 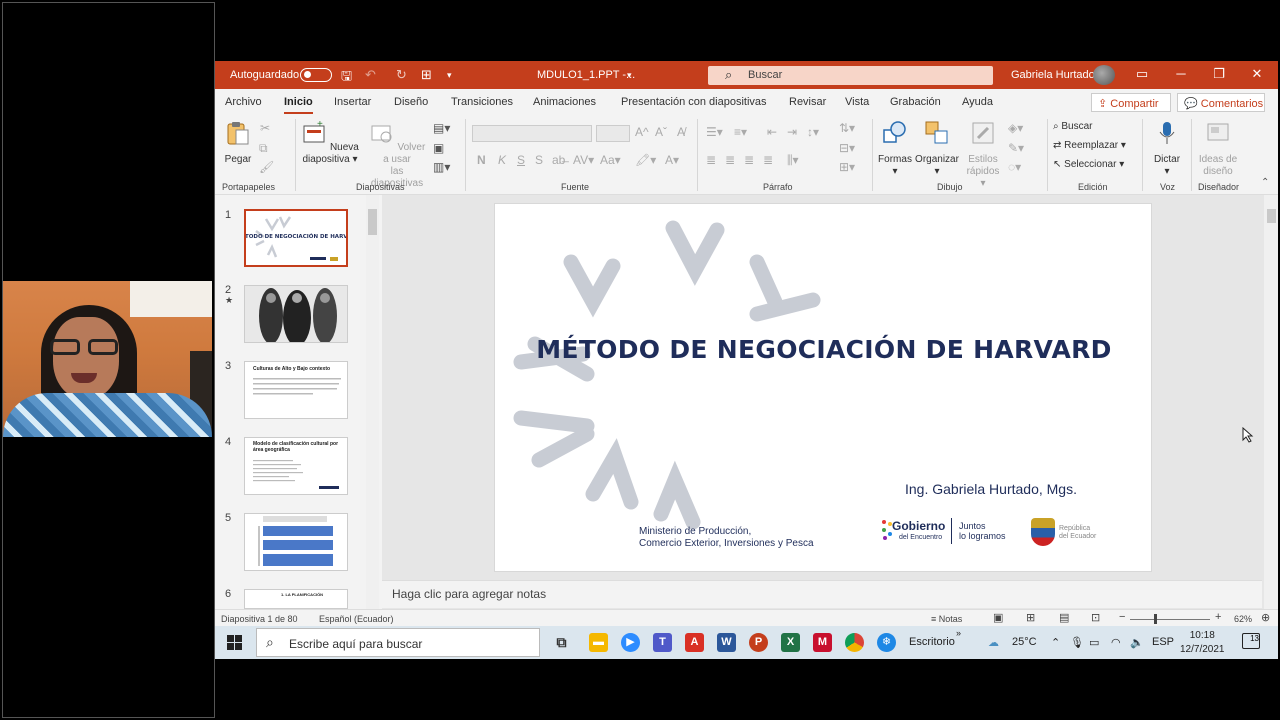 I want to click on reset-icon: ▣, so click(x=438, y=148).